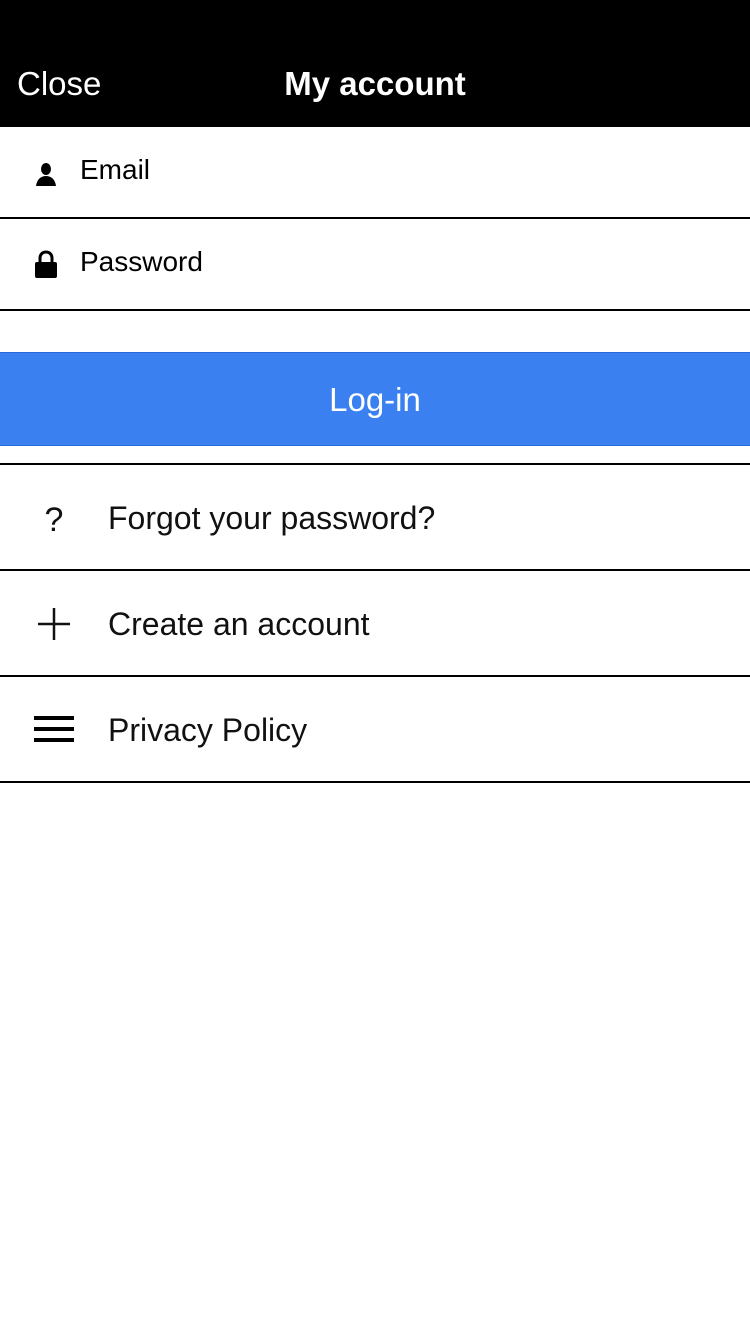 The width and height of the screenshot is (750, 1334). Describe the element at coordinates (375, 730) in the screenshot. I see `privacy-policy-row: Privacy Policy` at that location.